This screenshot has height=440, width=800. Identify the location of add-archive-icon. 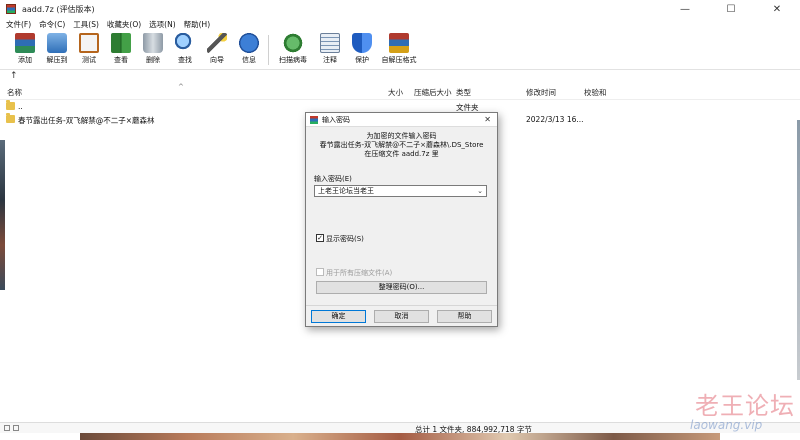
(25, 43).